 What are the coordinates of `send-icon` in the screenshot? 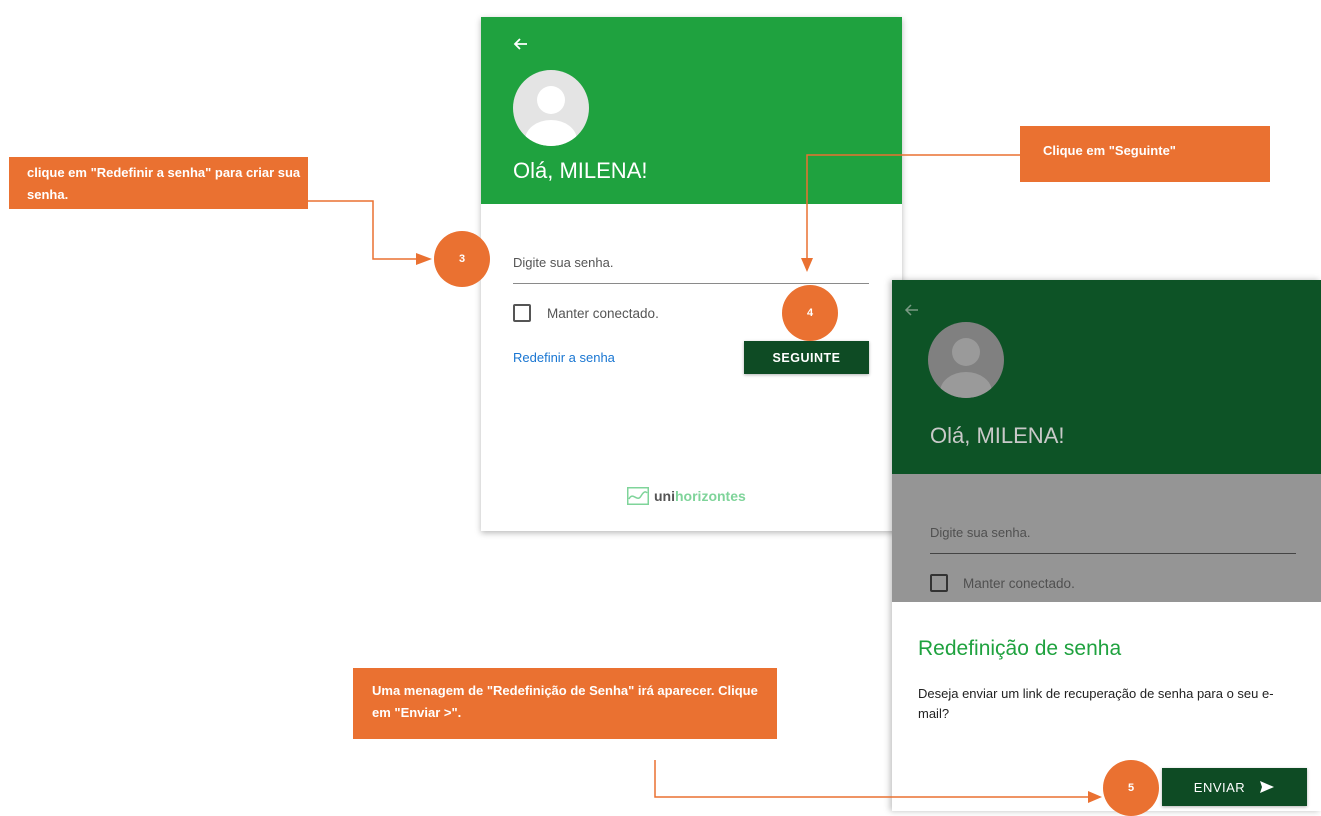 It's located at (1267, 787).